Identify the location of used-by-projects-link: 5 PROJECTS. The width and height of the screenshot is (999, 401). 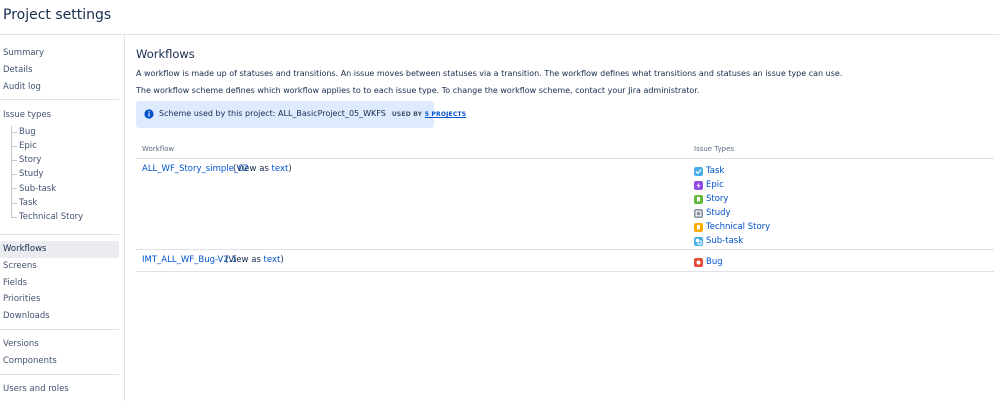
(446, 114).